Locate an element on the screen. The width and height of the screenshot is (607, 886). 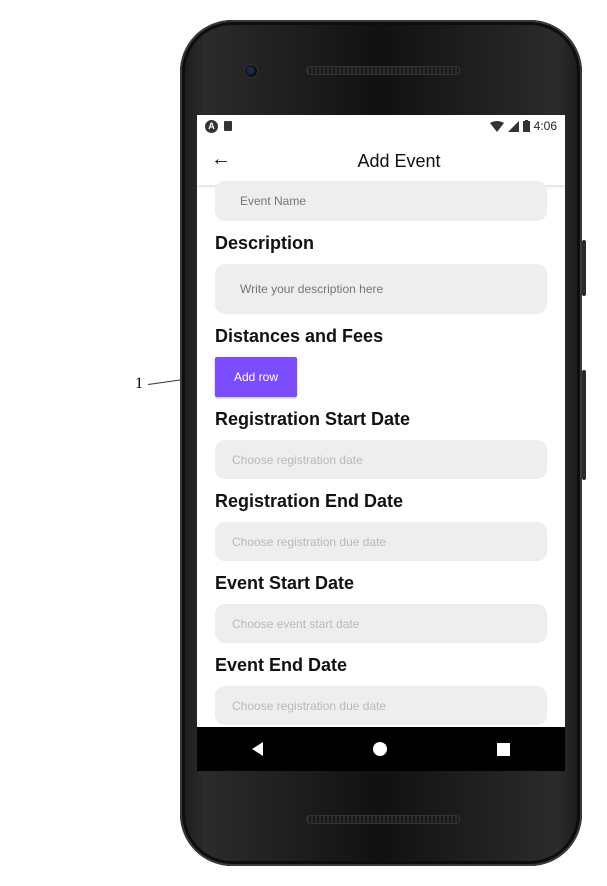
power-button is located at coordinates (584, 425).